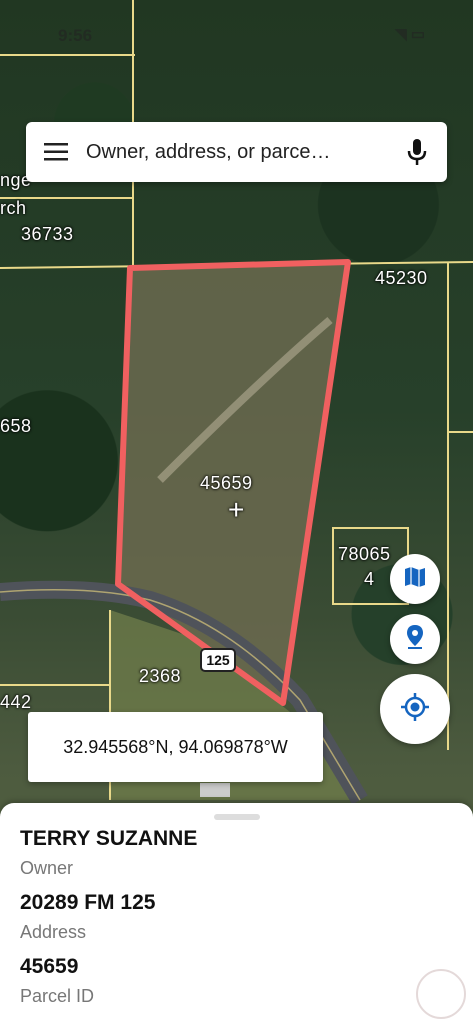 Image resolution: width=473 pixels, height=1024 pixels. What do you see at coordinates (369, 579) in the screenshot?
I see `parcel-label: 4` at bounding box center [369, 579].